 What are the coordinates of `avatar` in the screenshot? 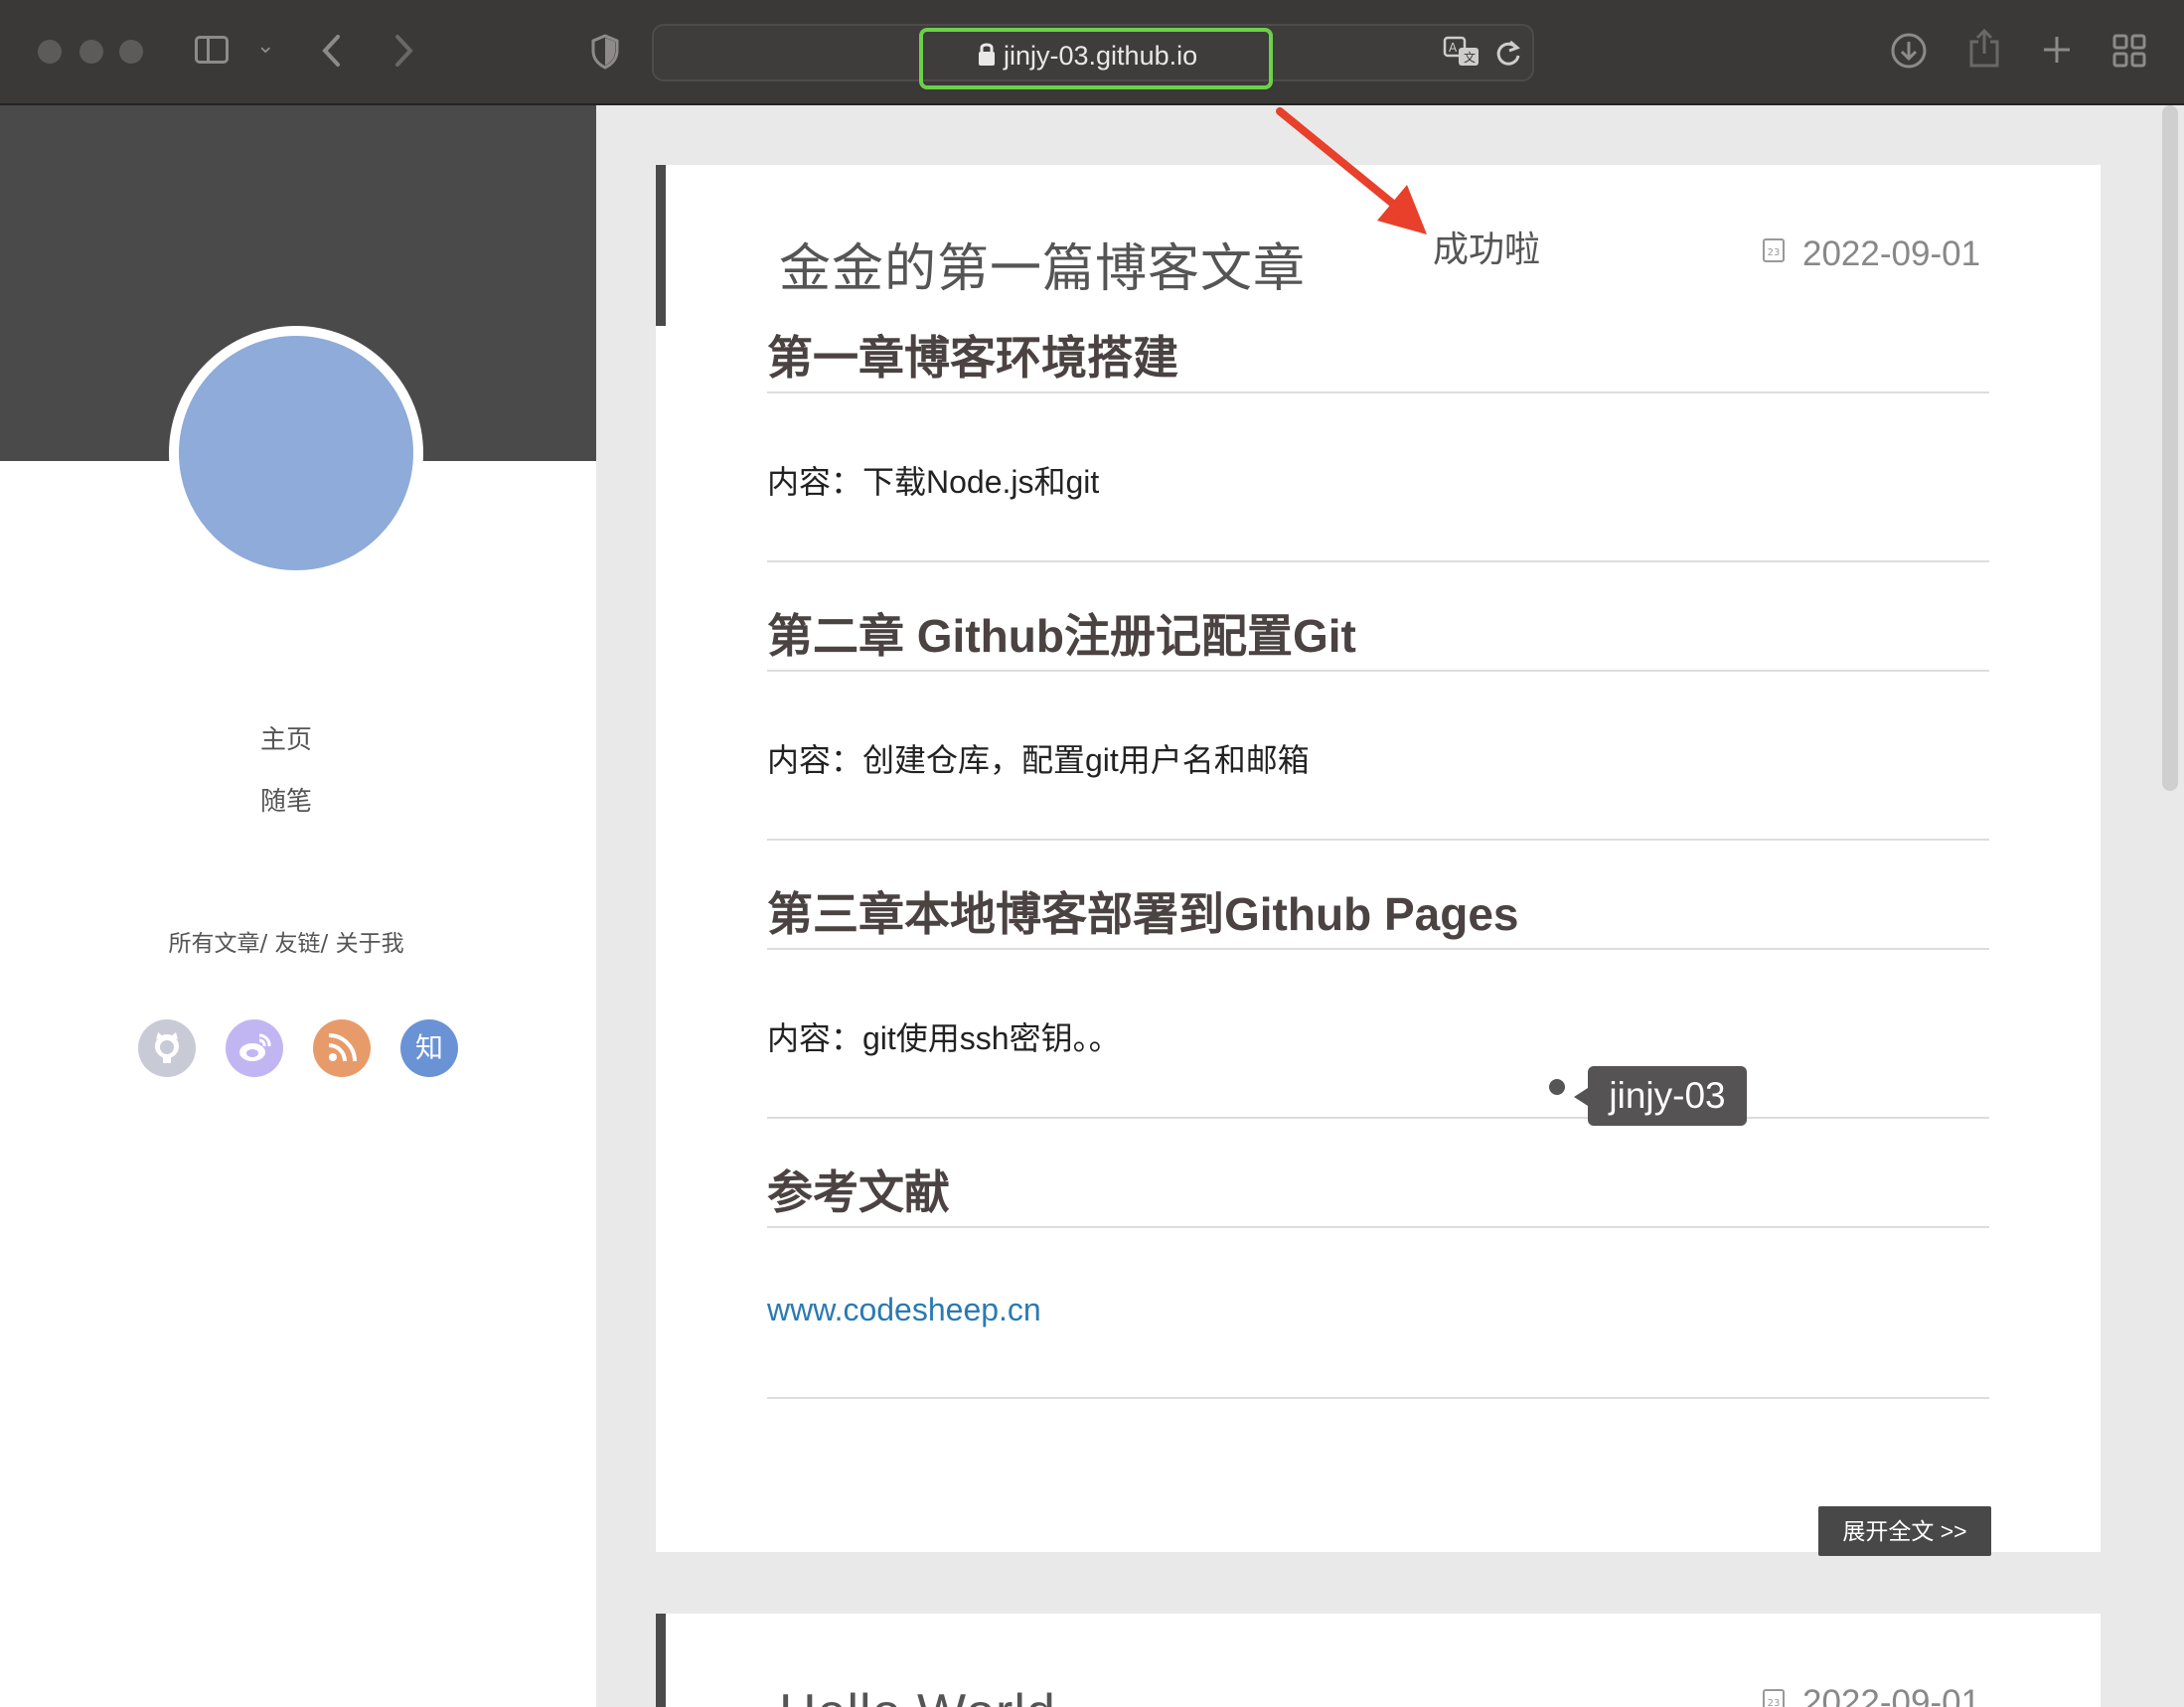 It's located at (296, 453).